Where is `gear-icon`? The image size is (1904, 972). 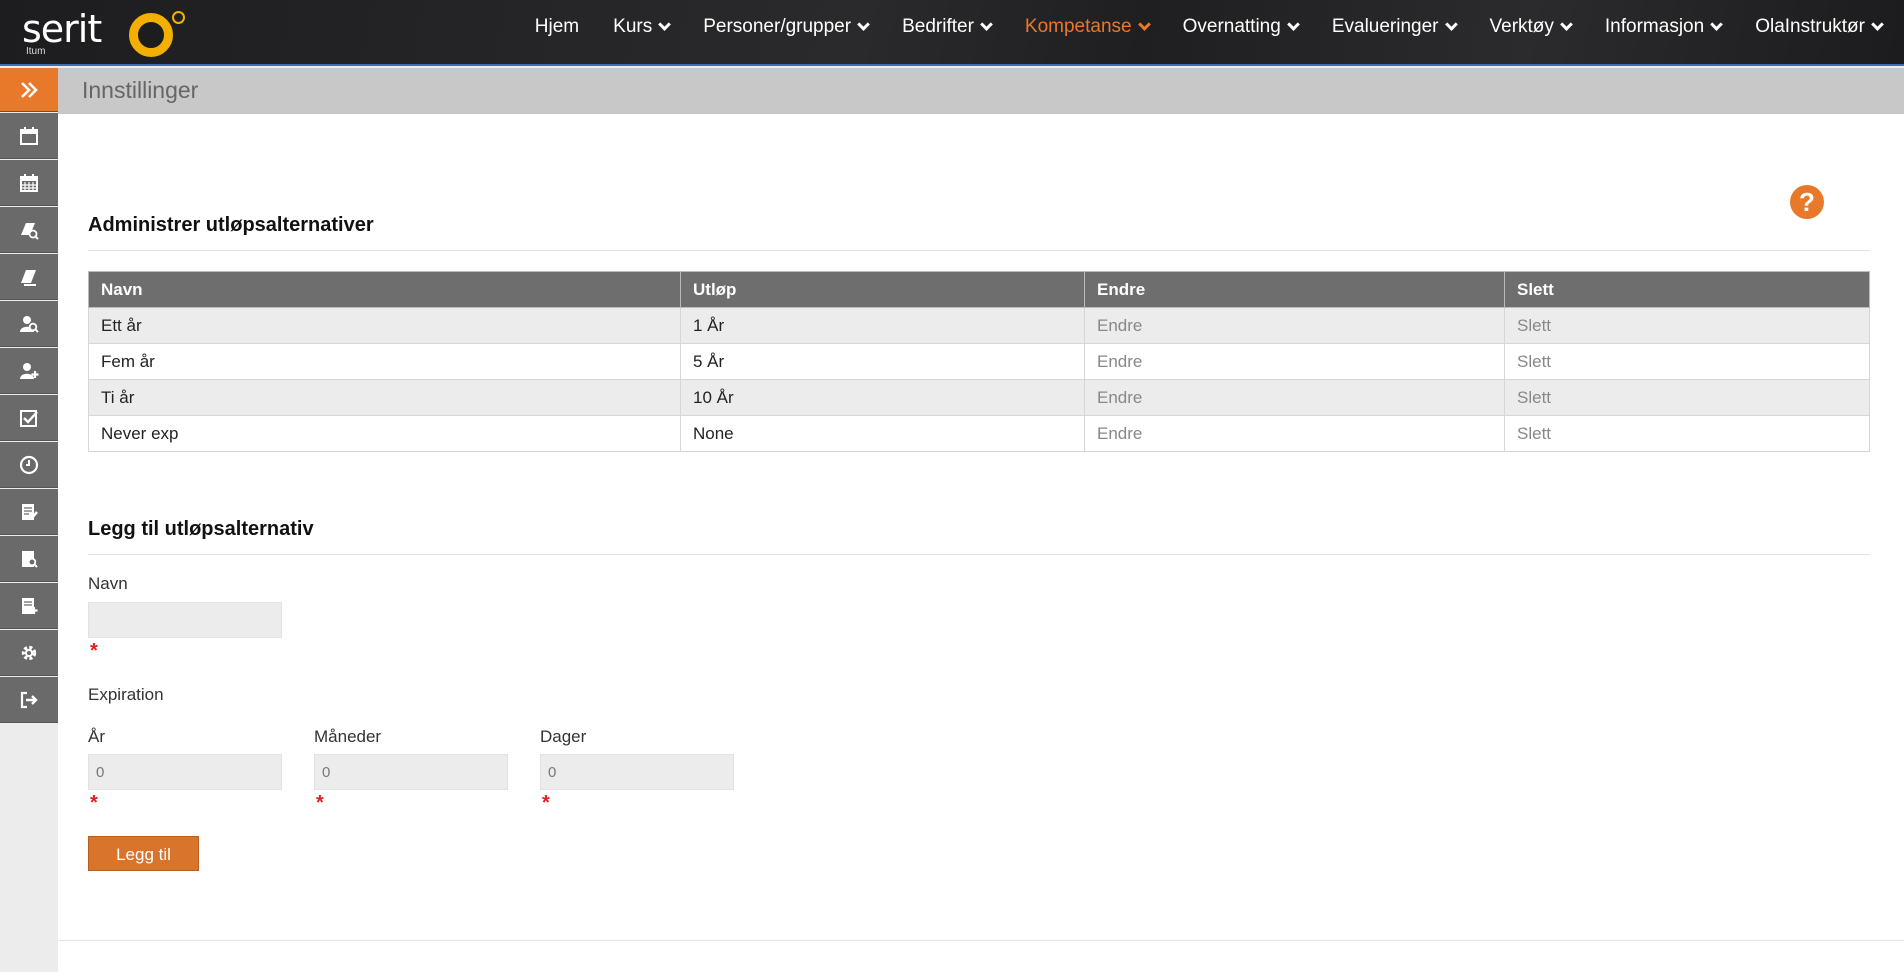 gear-icon is located at coordinates (29, 652).